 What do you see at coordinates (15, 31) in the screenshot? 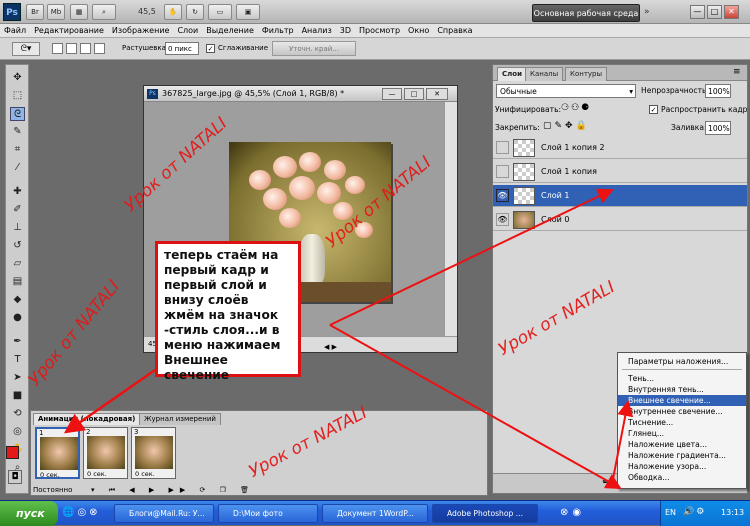
I see `menu-file: Файл` at bounding box center [15, 31].